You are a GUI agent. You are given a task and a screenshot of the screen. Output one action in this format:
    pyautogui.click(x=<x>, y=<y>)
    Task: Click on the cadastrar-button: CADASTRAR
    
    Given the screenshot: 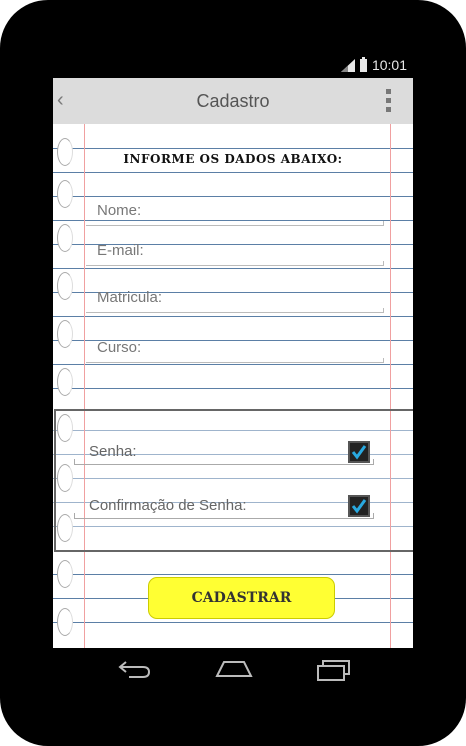 What is the action you would take?
    pyautogui.click(x=241, y=598)
    